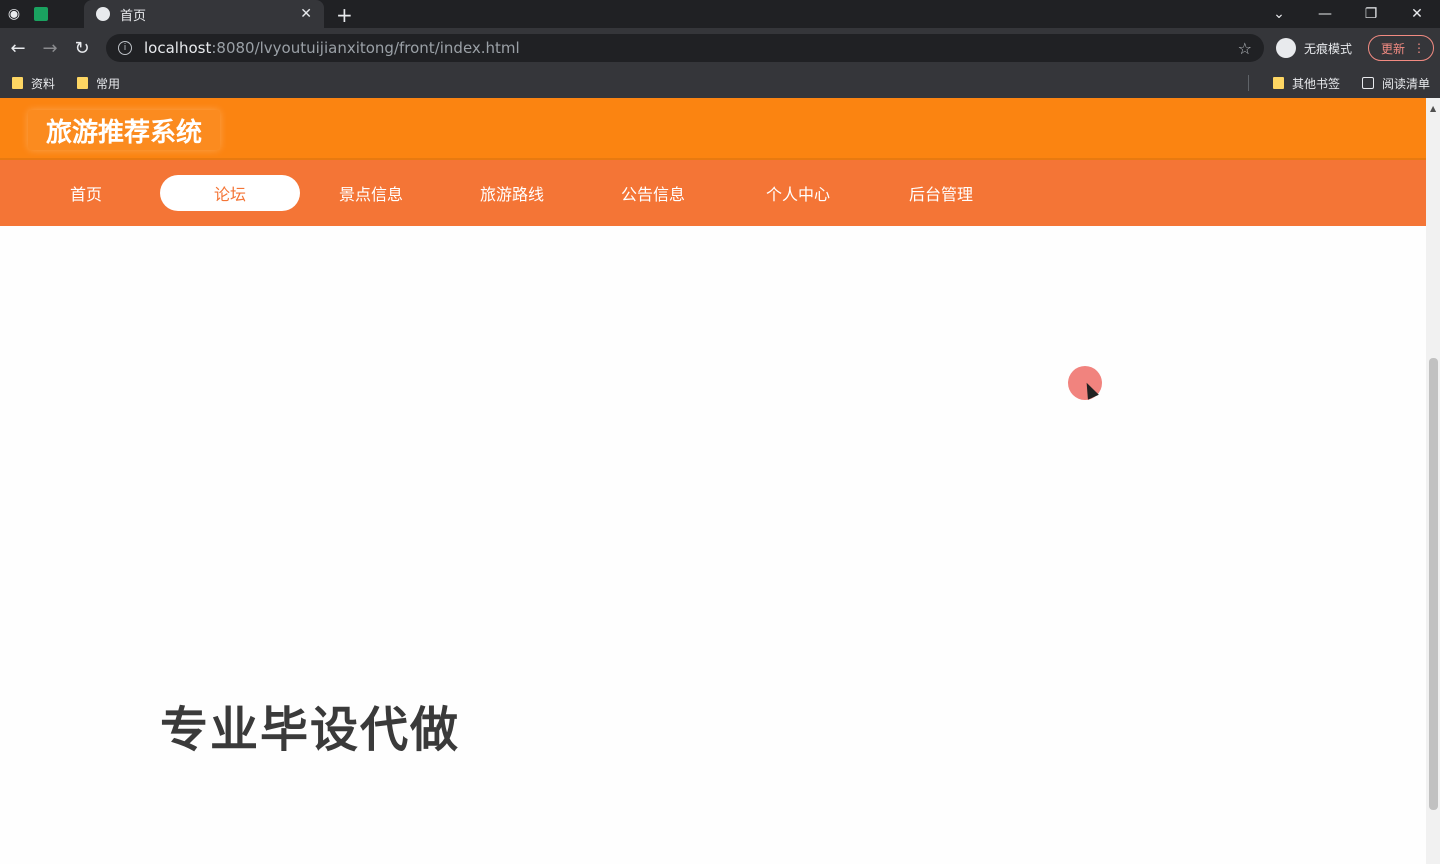 The image size is (1440, 864). I want to click on nav-item-profile: 个人中心, so click(798, 193).